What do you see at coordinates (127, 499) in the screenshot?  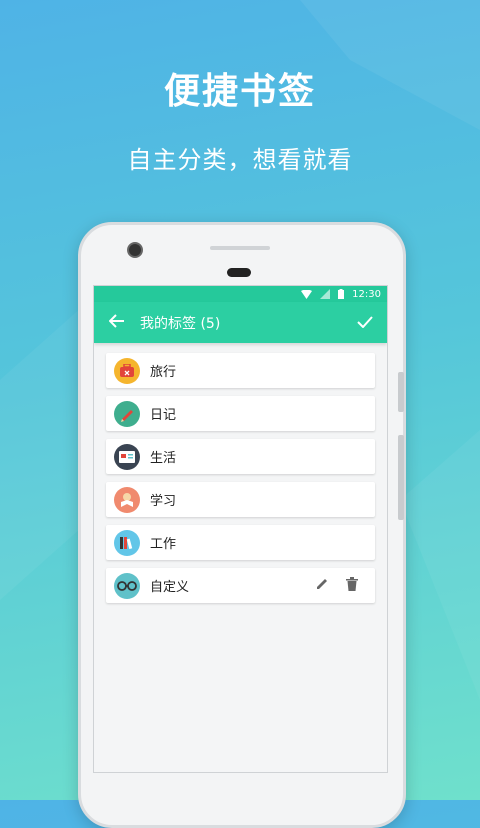 I see `reader-icon` at bounding box center [127, 499].